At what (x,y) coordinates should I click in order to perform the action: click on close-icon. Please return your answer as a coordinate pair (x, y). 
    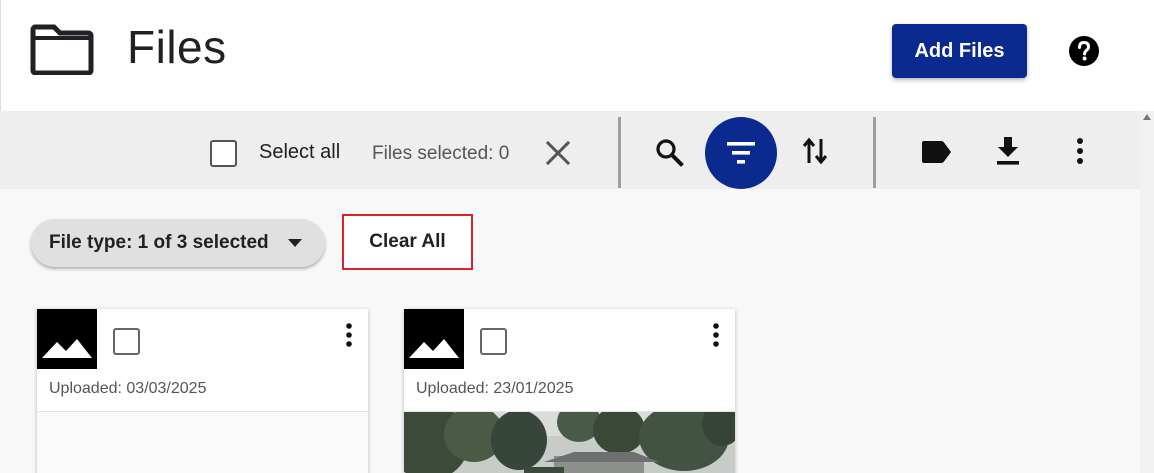
    Looking at the image, I should click on (558, 153).